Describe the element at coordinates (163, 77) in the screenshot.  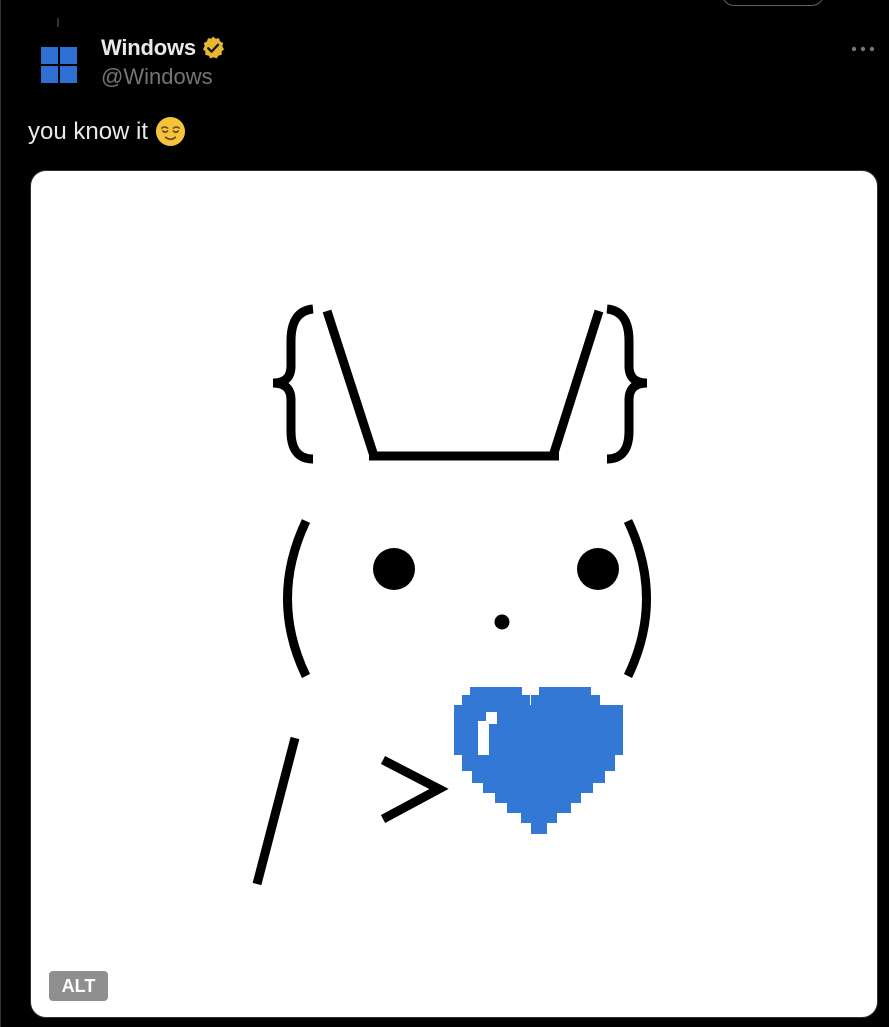
I see `handle: @Windows` at that location.